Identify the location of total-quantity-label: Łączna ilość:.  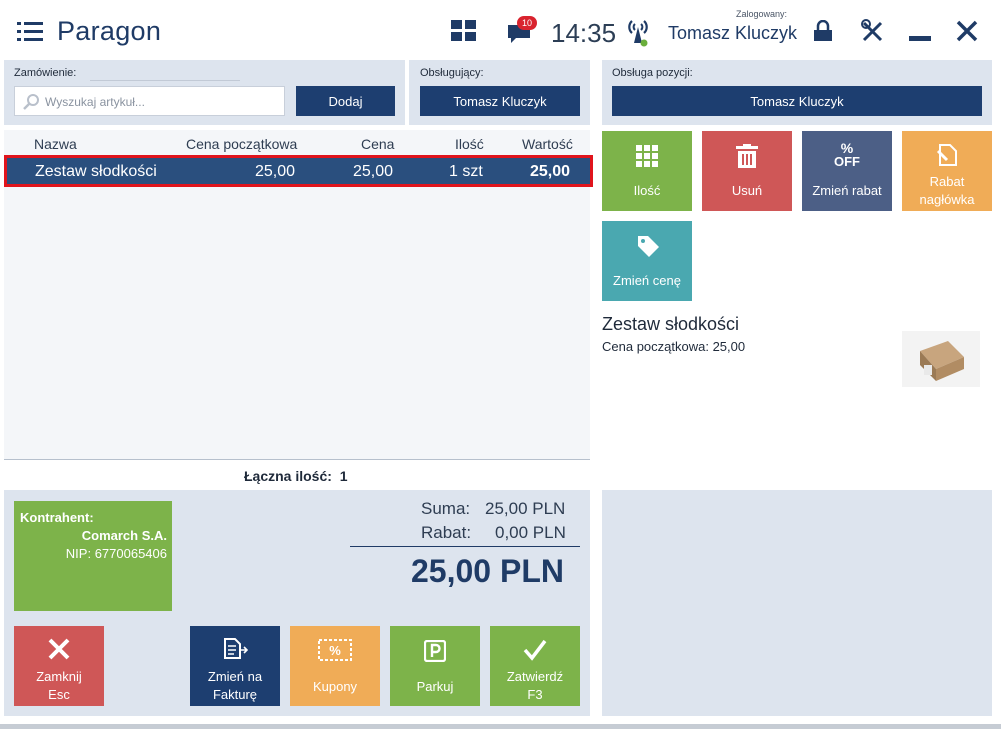
(288, 476).